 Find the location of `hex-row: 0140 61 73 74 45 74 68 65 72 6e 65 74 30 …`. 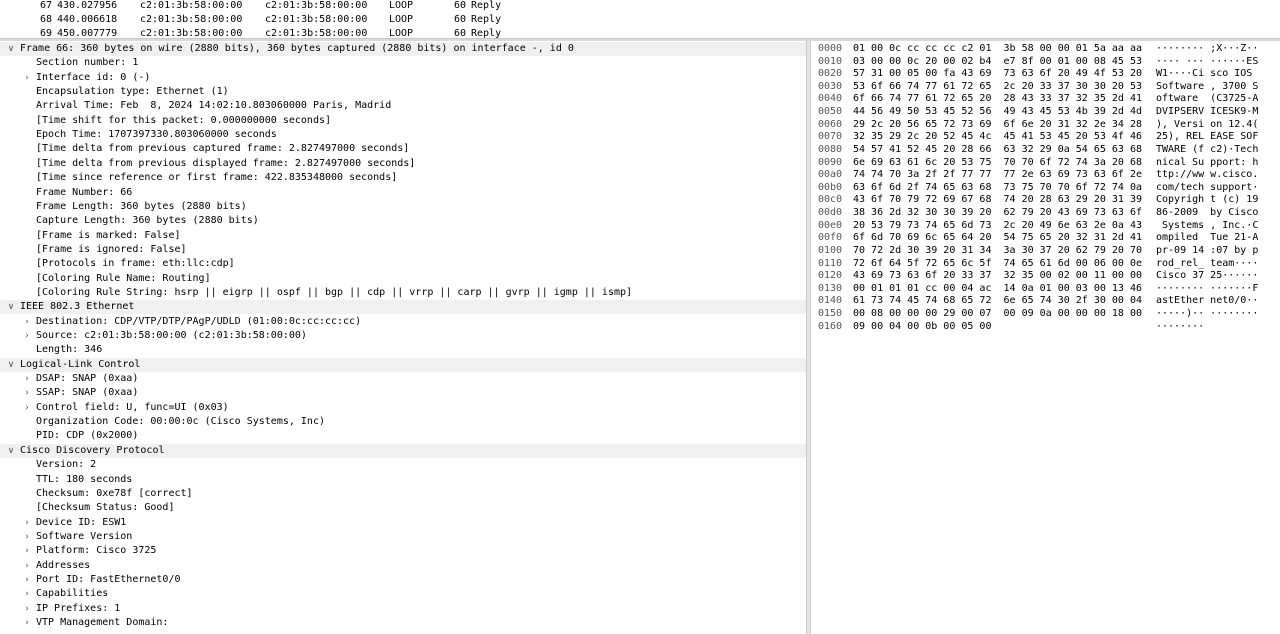

hex-row: 0140 61 73 74 45 74 68 65 72 6e 65 74 30 … is located at coordinates (1045, 301).